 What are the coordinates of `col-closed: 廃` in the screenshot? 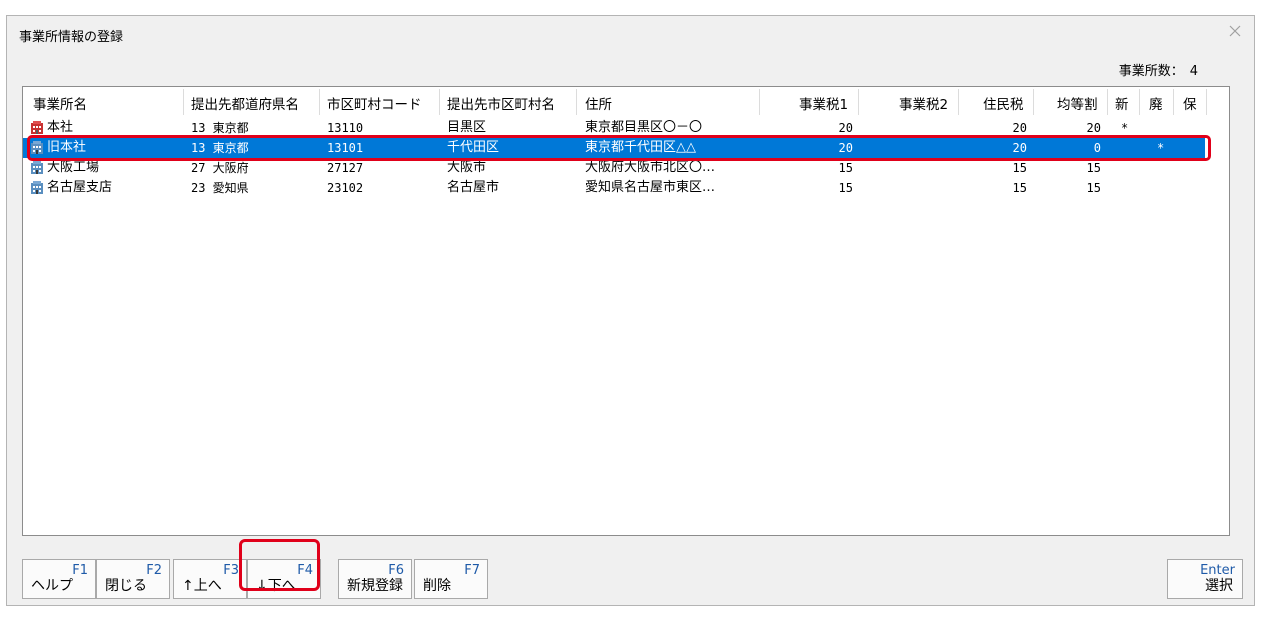 It's located at (1156, 103).